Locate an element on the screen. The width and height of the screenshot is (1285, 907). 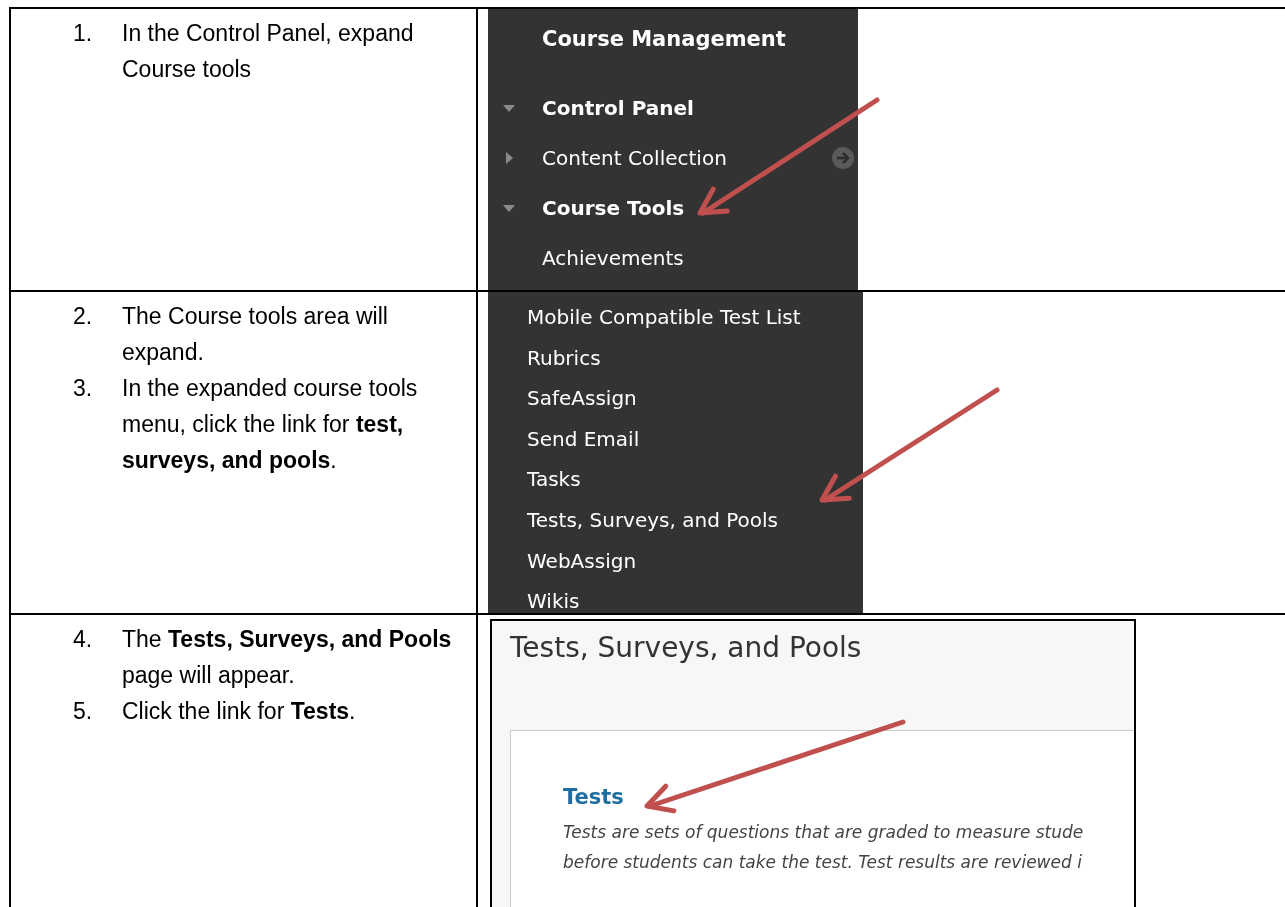
menu-item: Wikis is located at coordinates (553, 597).